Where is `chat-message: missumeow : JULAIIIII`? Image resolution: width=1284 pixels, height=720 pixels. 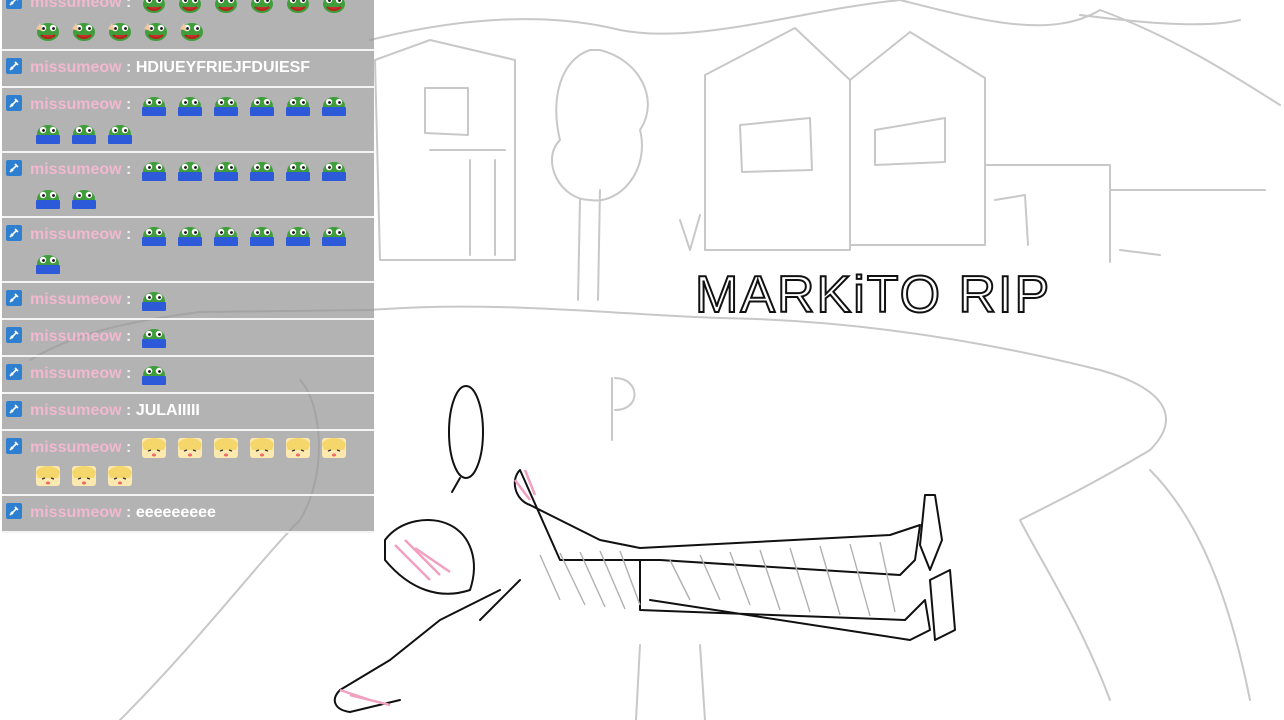
chat-message: missumeow : JULAIIIII is located at coordinates (188, 412).